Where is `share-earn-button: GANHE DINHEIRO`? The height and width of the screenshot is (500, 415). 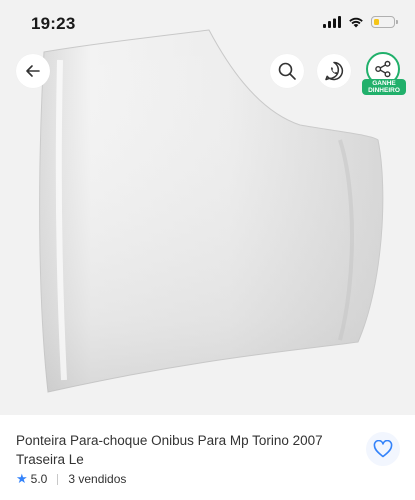
share-earn-button: GANHE DINHEIRO is located at coordinates (384, 74).